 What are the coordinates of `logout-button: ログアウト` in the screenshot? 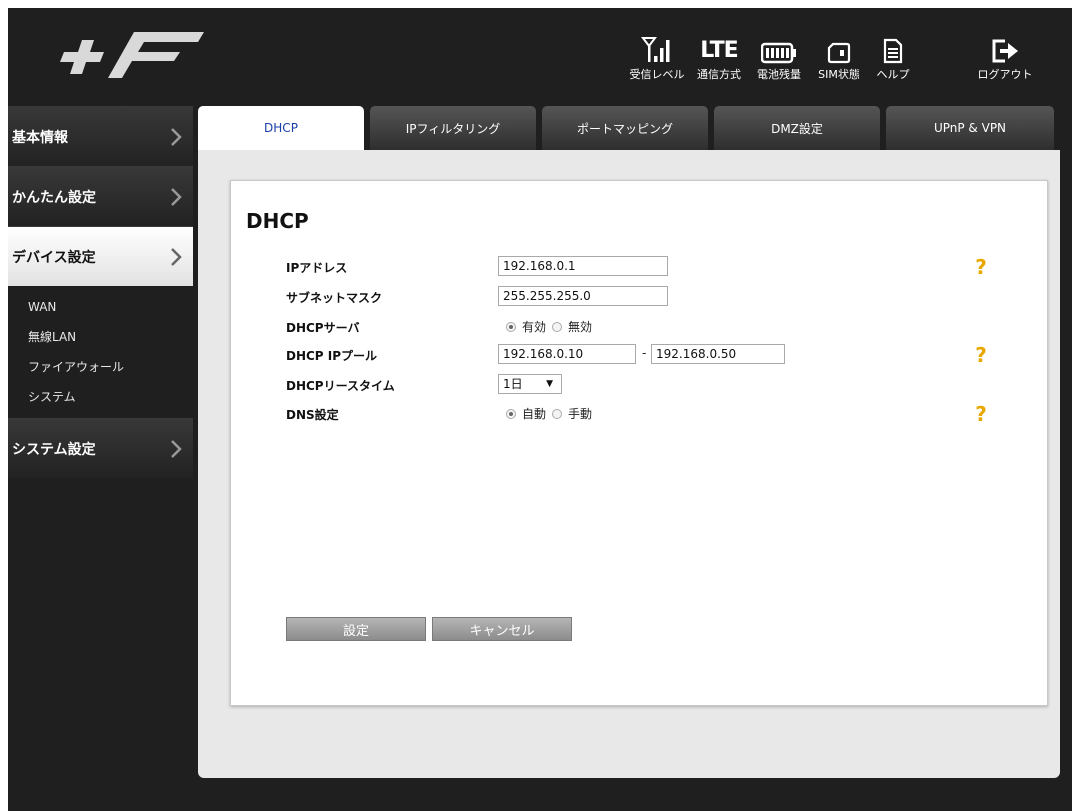 It's located at (1005, 56).